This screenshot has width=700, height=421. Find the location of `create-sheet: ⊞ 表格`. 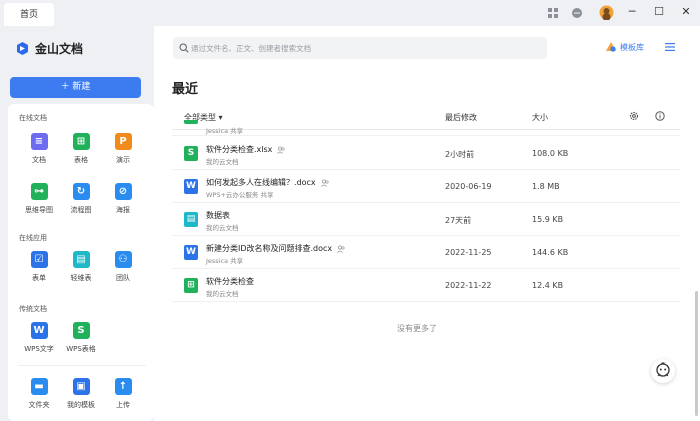

create-sheet: ⊞ 表格 is located at coordinates (81, 149).